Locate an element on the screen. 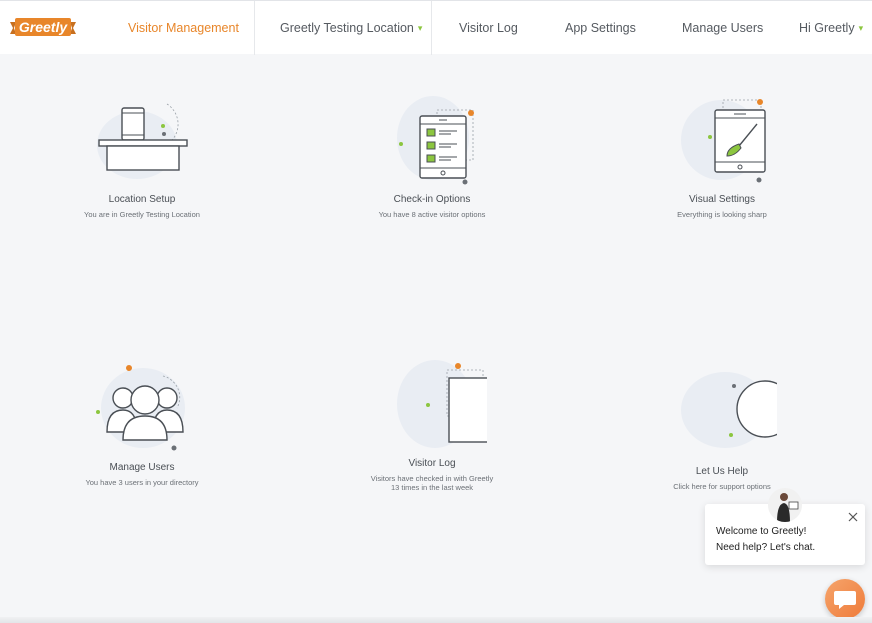  nav-location-dropdown: Greetly Testing Location ▾ is located at coordinates (351, 28).